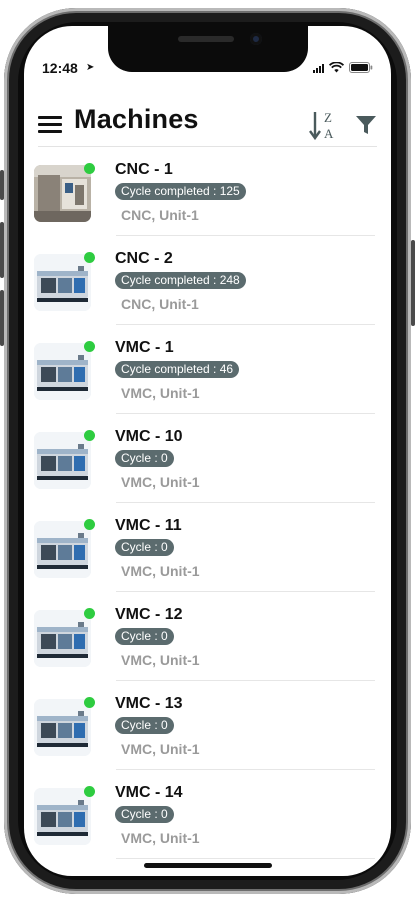 The image size is (415, 900). What do you see at coordinates (328, 117) in the screenshot?
I see `svg-text: Z` at bounding box center [328, 117].